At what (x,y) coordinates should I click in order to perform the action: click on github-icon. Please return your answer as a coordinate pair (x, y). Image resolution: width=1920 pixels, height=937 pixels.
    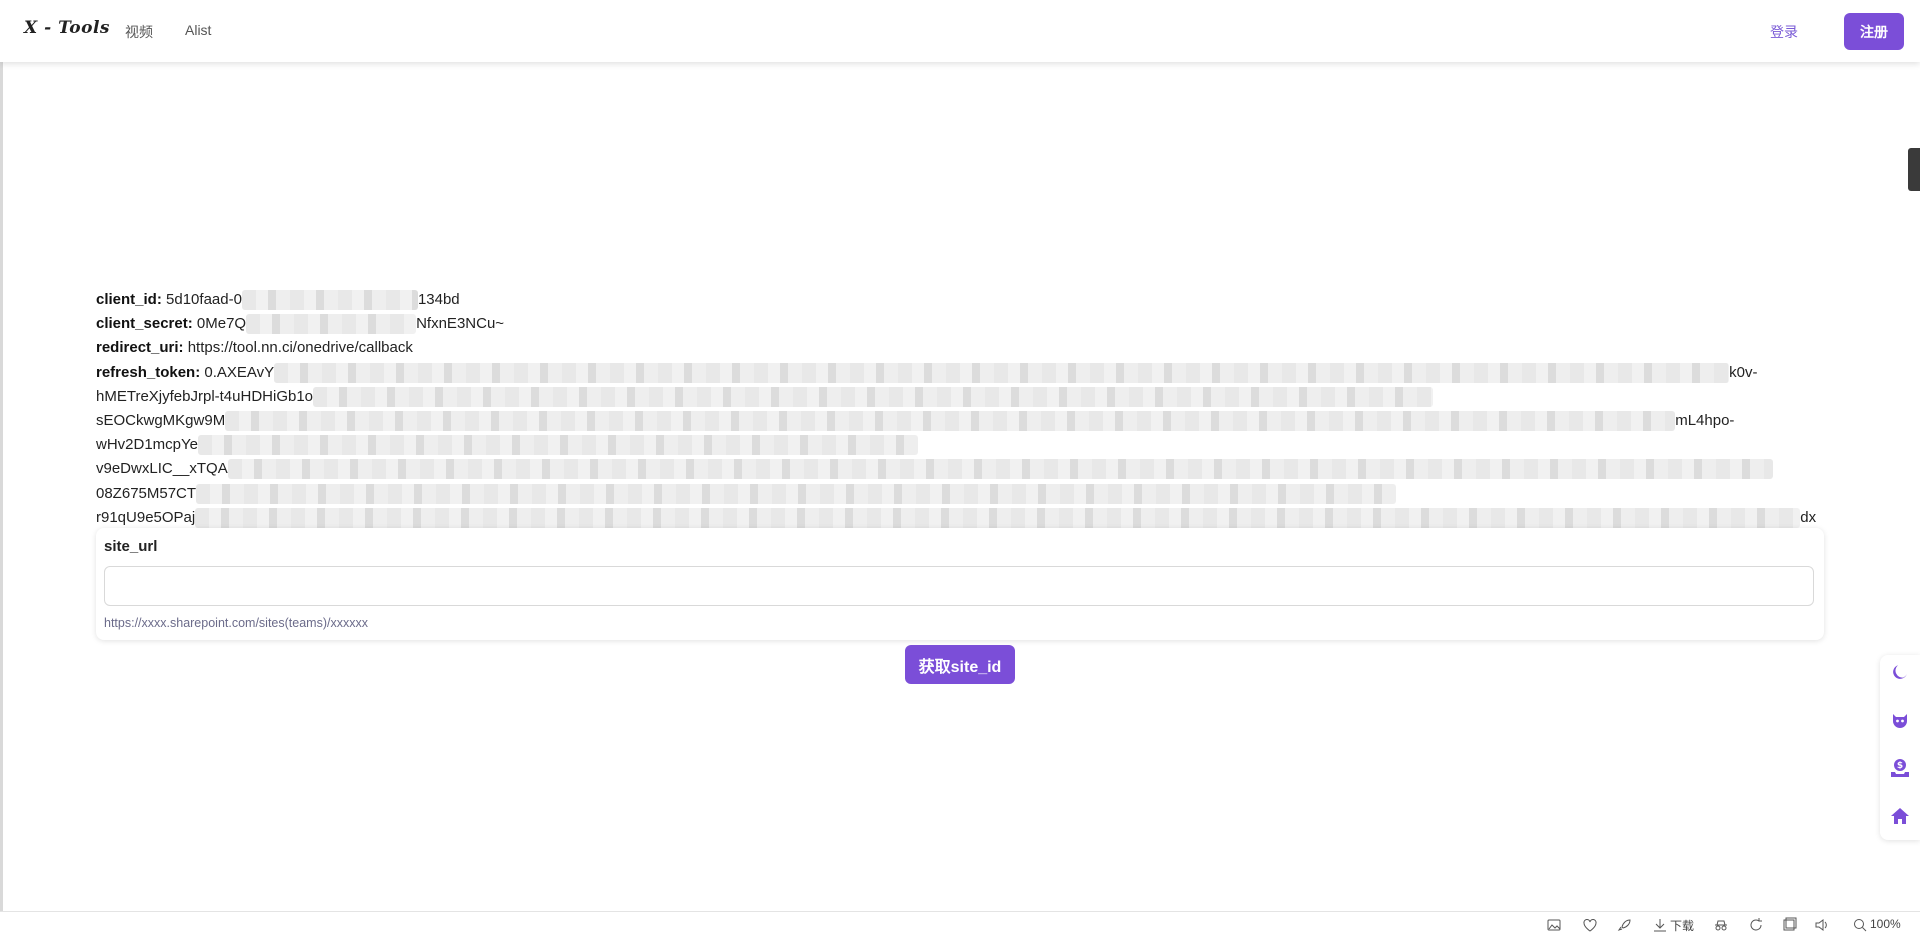
    Looking at the image, I should click on (1900, 720).